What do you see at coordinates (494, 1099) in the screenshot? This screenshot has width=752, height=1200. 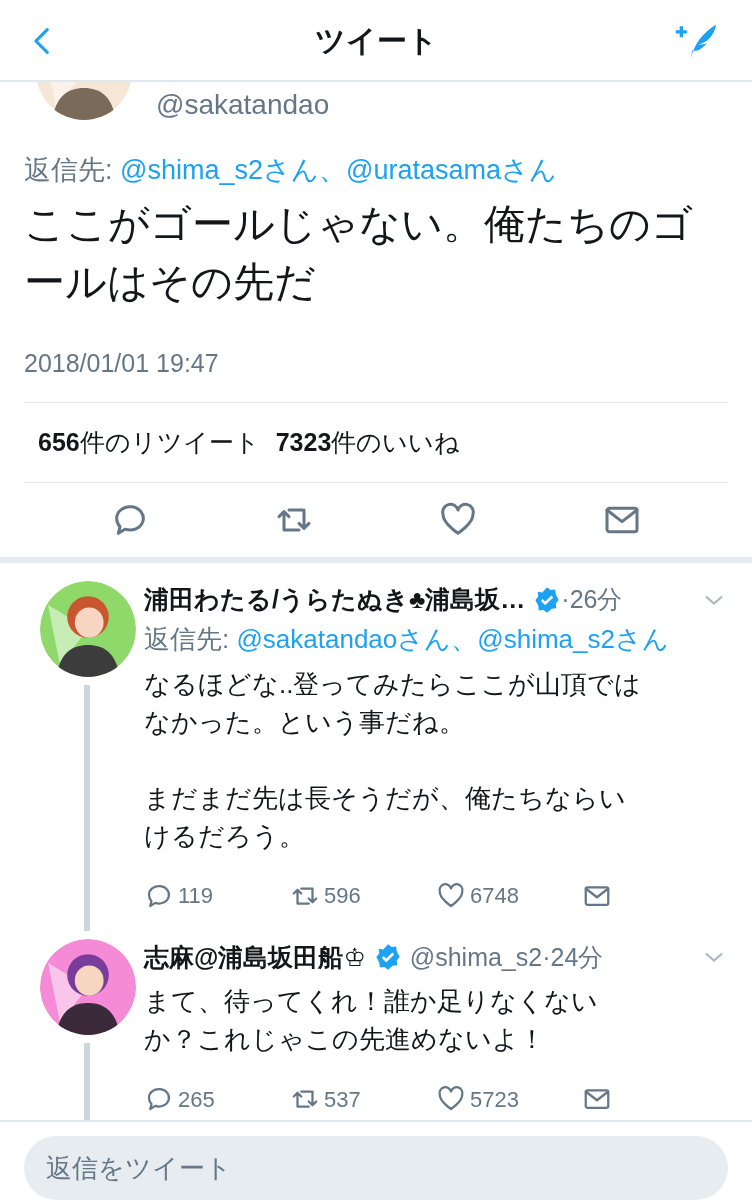 I see `like-count: 5723` at bounding box center [494, 1099].